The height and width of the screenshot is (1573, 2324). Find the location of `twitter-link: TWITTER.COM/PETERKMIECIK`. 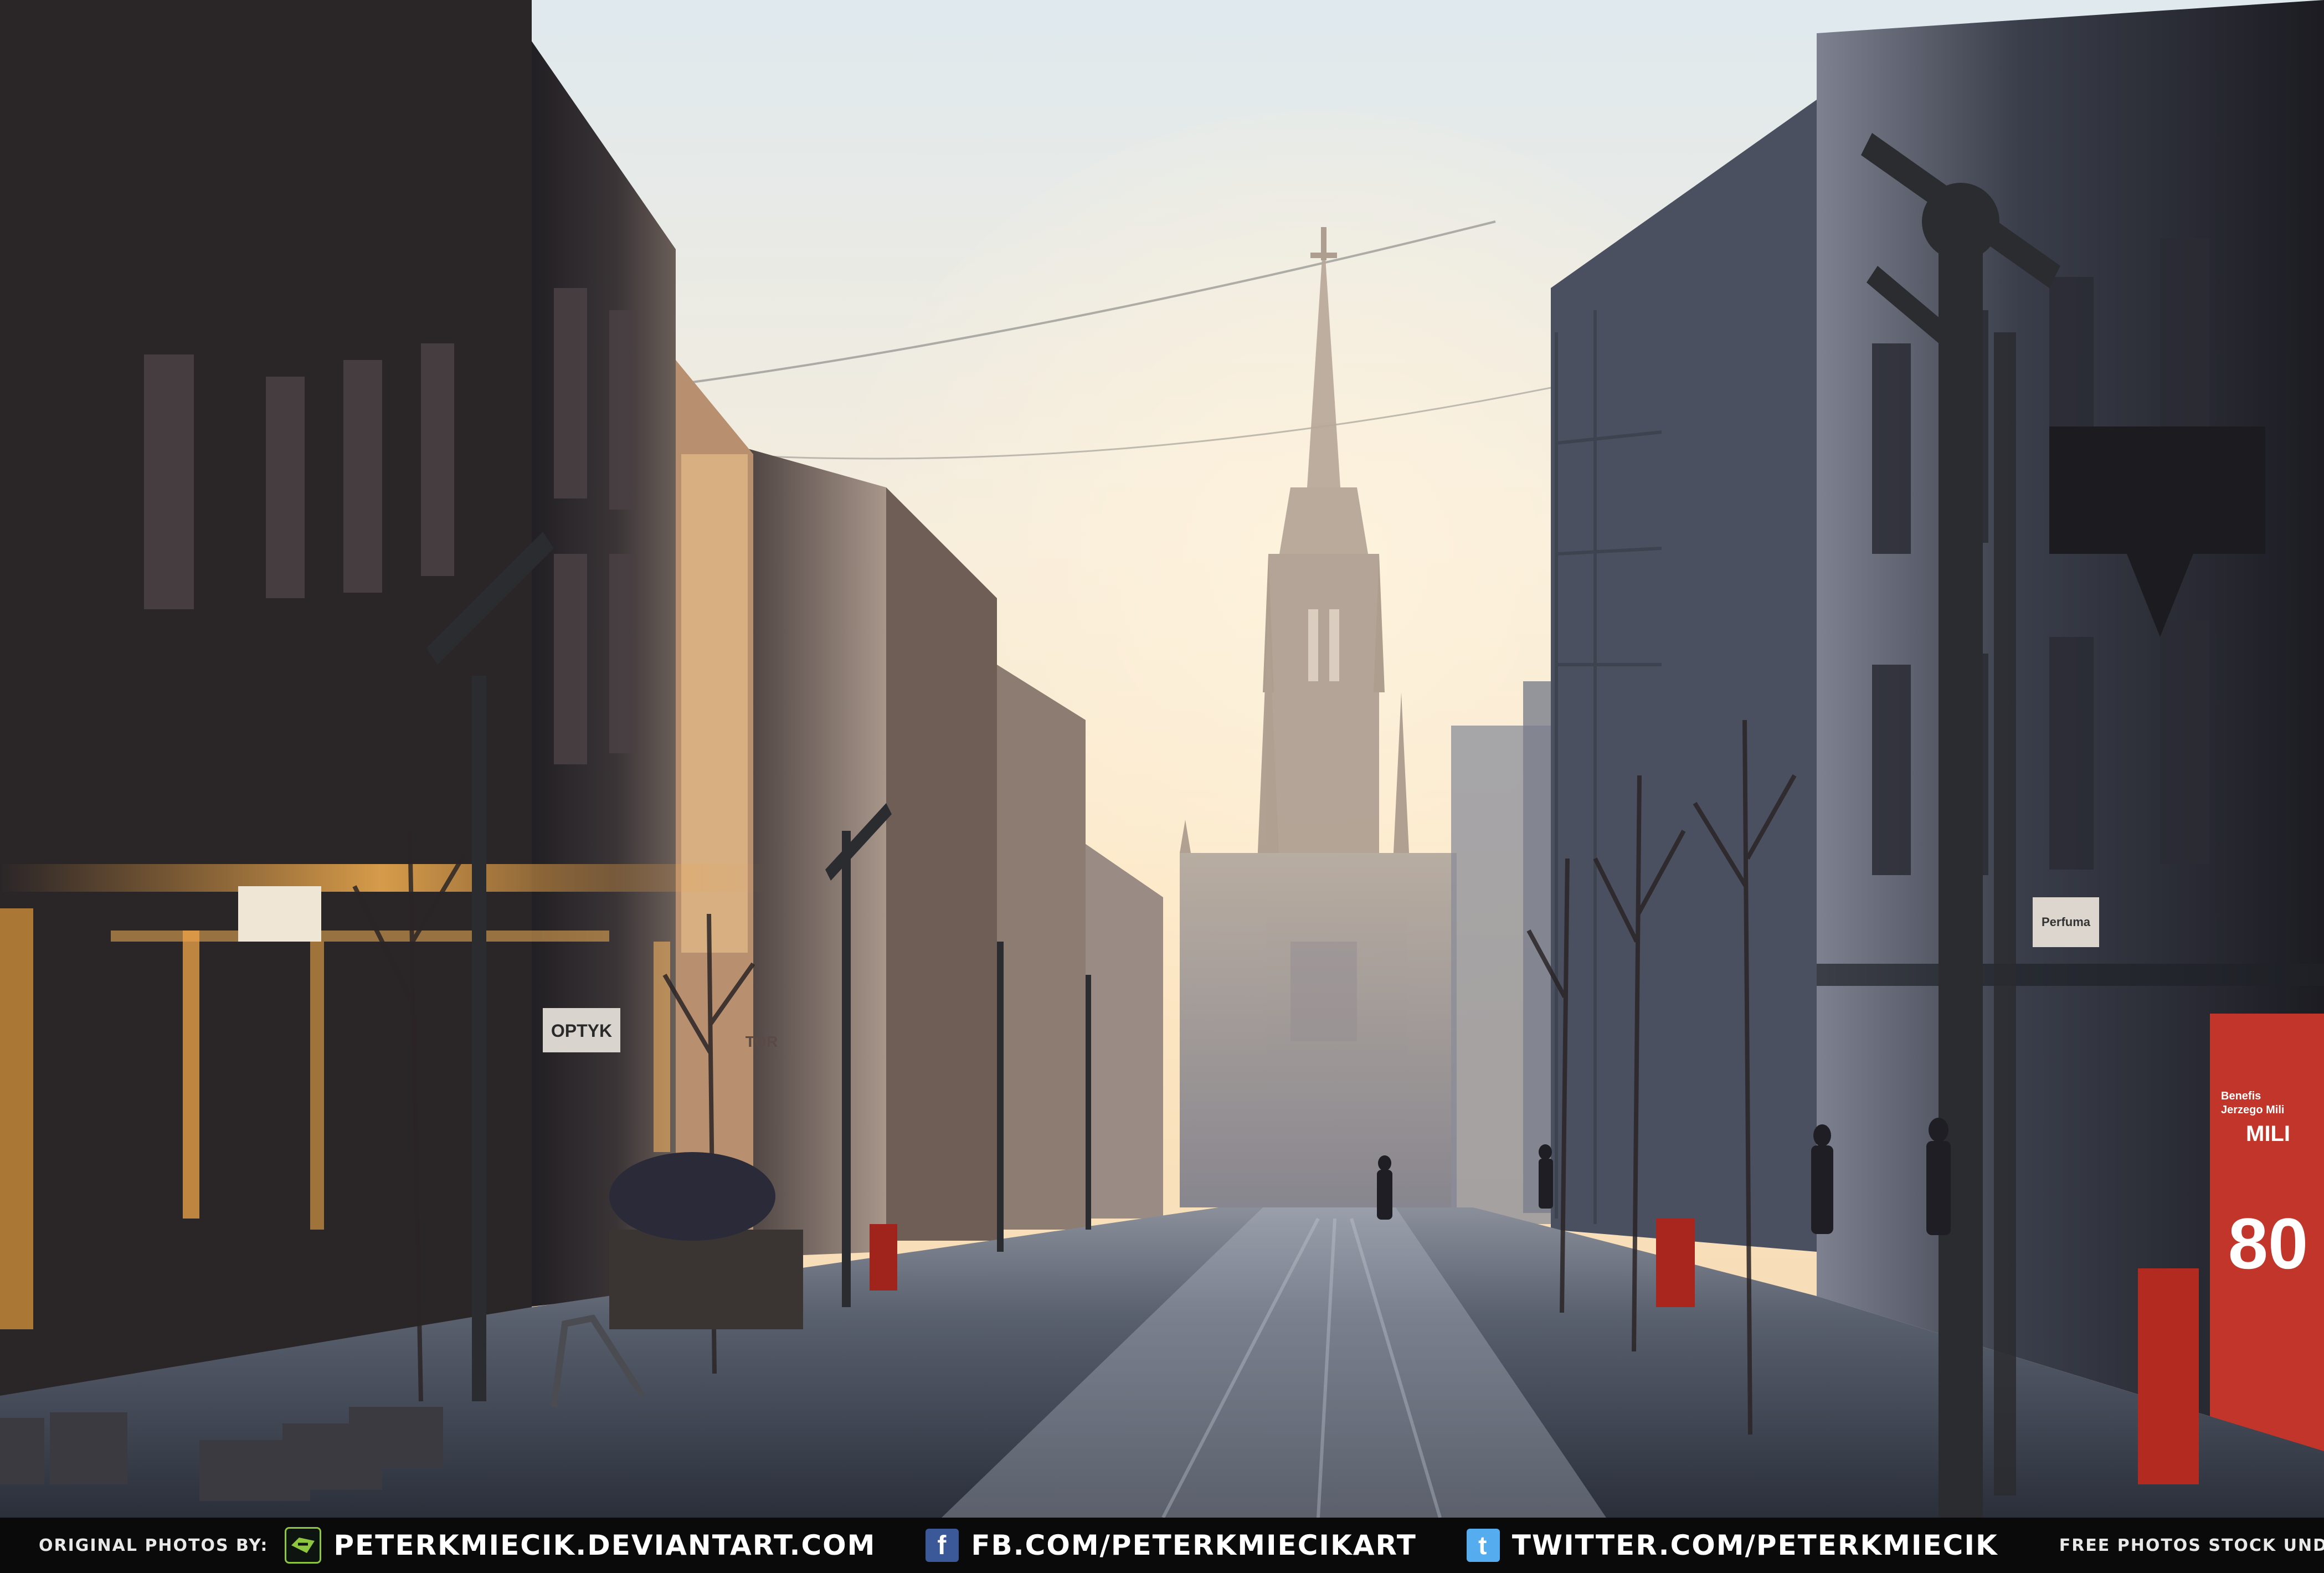

twitter-link: TWITTER.COM/PETERKMIECIK is located at coordinates (1755, 1545).